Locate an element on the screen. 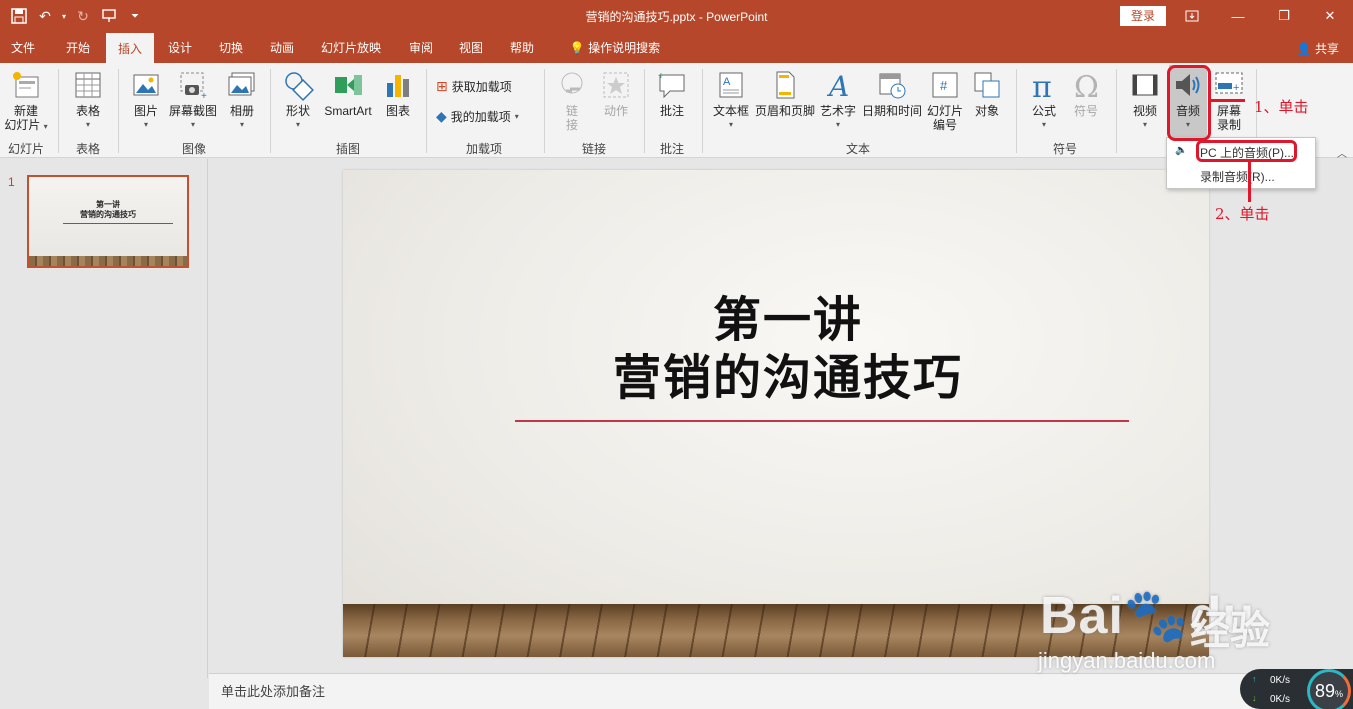  smartart-button: SmartArt is located at coordinates (348, 93).